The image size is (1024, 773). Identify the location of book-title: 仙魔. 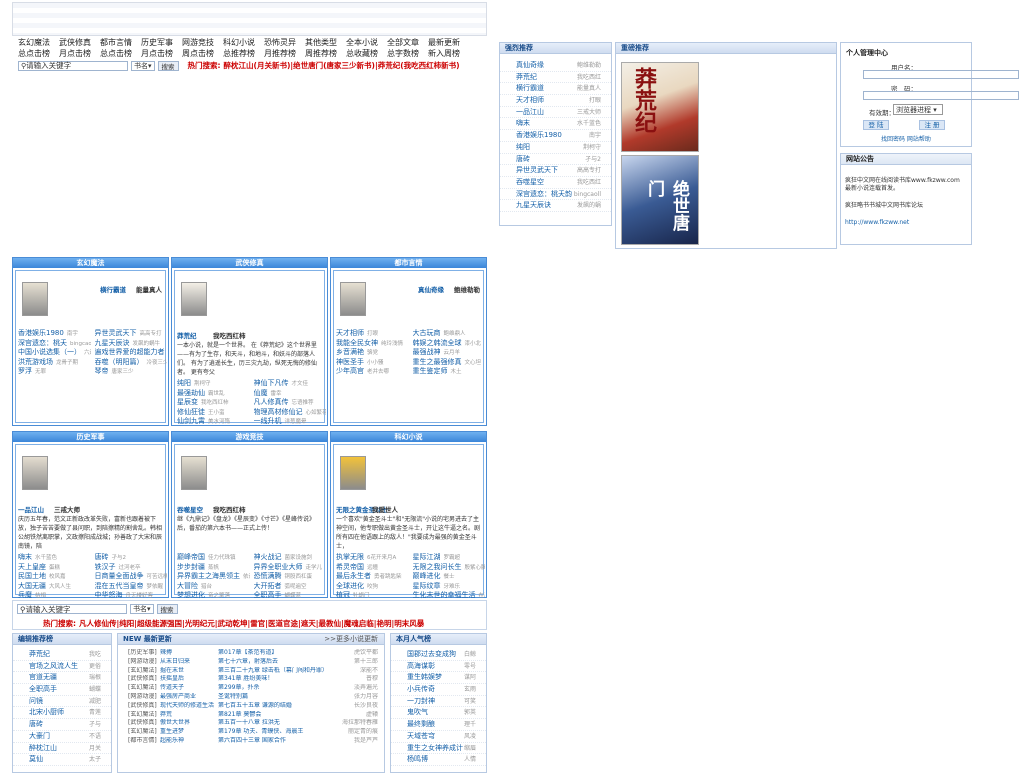
(261, 393).